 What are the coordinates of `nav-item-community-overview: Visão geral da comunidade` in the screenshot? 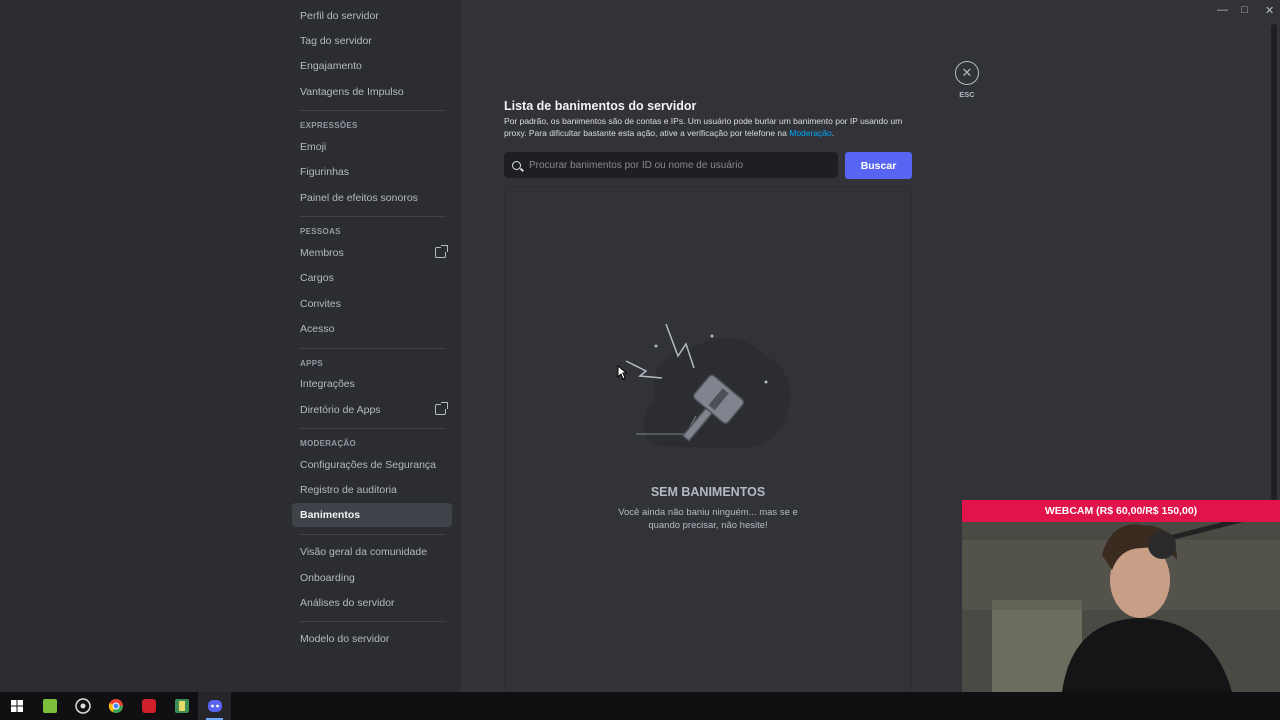 It's located at (372, 552).